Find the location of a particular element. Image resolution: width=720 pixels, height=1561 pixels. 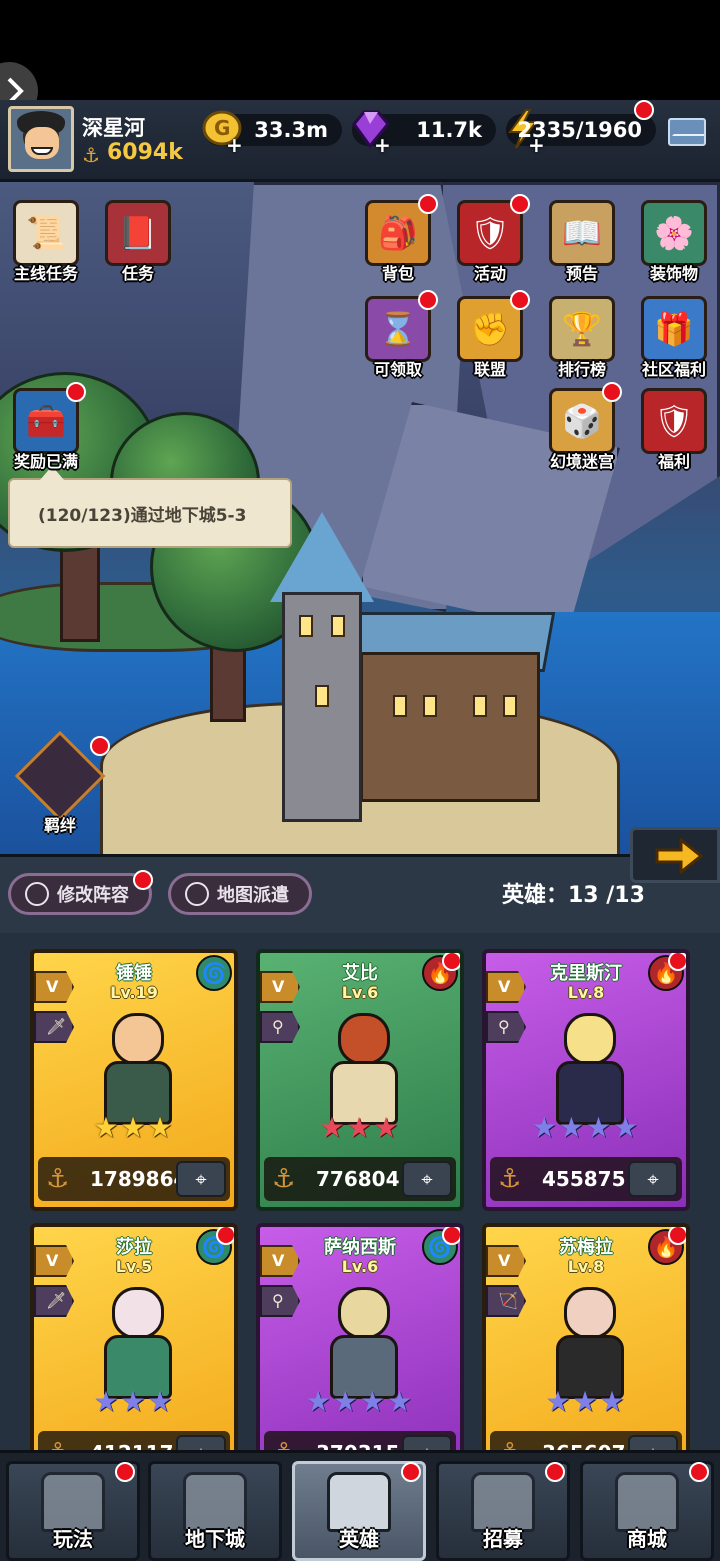

hero-card: V ⚲ 🔥 克里斯汀 Lv.8 ★★★★ ⚓ 455875 ⌖ is located at coordinates (586, 1080).